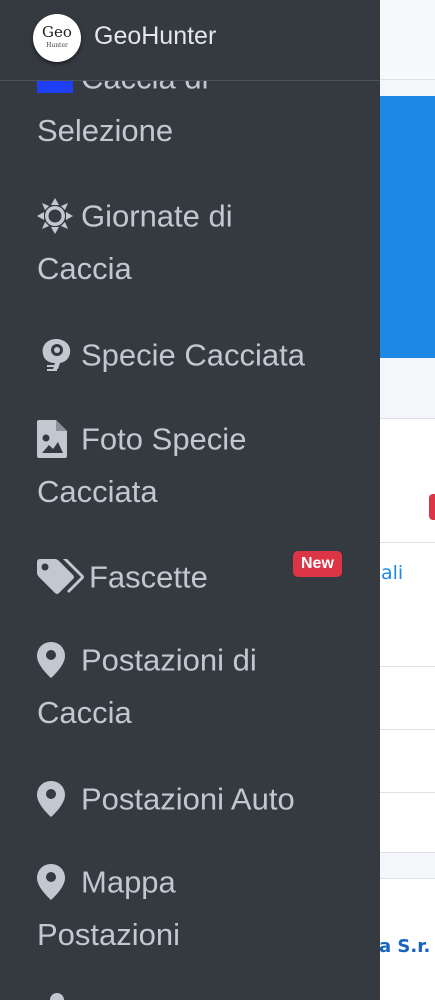  I want to click on sidebar-item-giornate-di-caccia: Giornate di Caccia, so click(194, 236).